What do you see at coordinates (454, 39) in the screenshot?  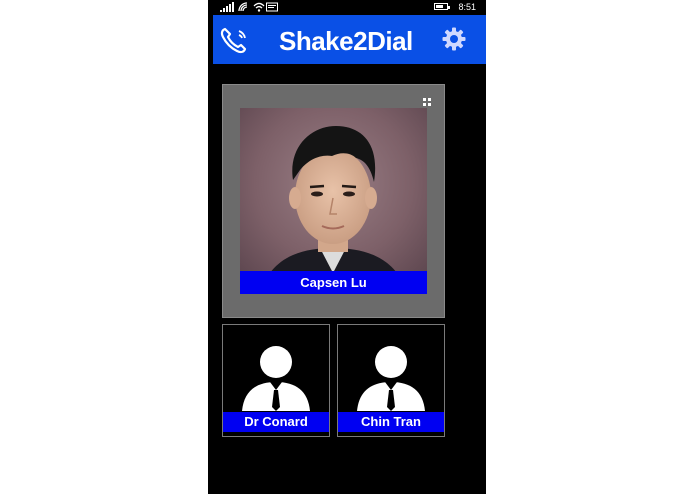 I see `gear-icon` at bounding box center [454, 39].